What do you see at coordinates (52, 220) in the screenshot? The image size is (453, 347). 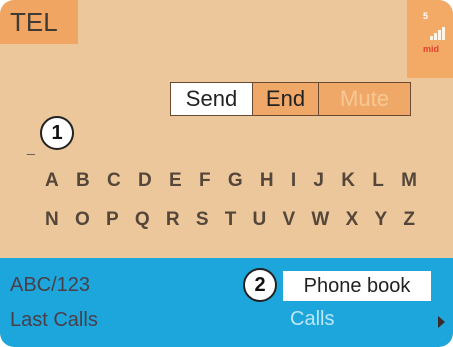 I see `letter-key: N` at bounding box center [52, 220].